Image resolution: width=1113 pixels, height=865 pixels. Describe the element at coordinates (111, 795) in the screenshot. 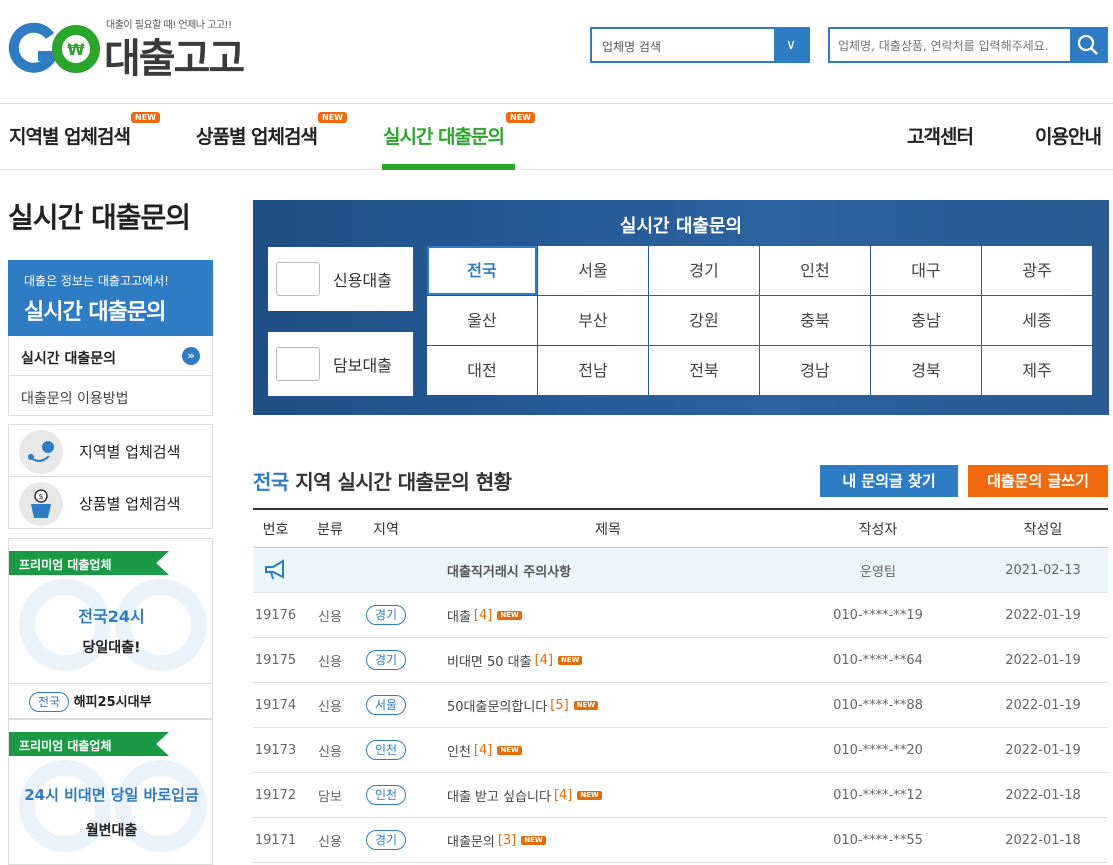

I see `premium-line1: 24시 비대면 당일 바로입금` at that location.